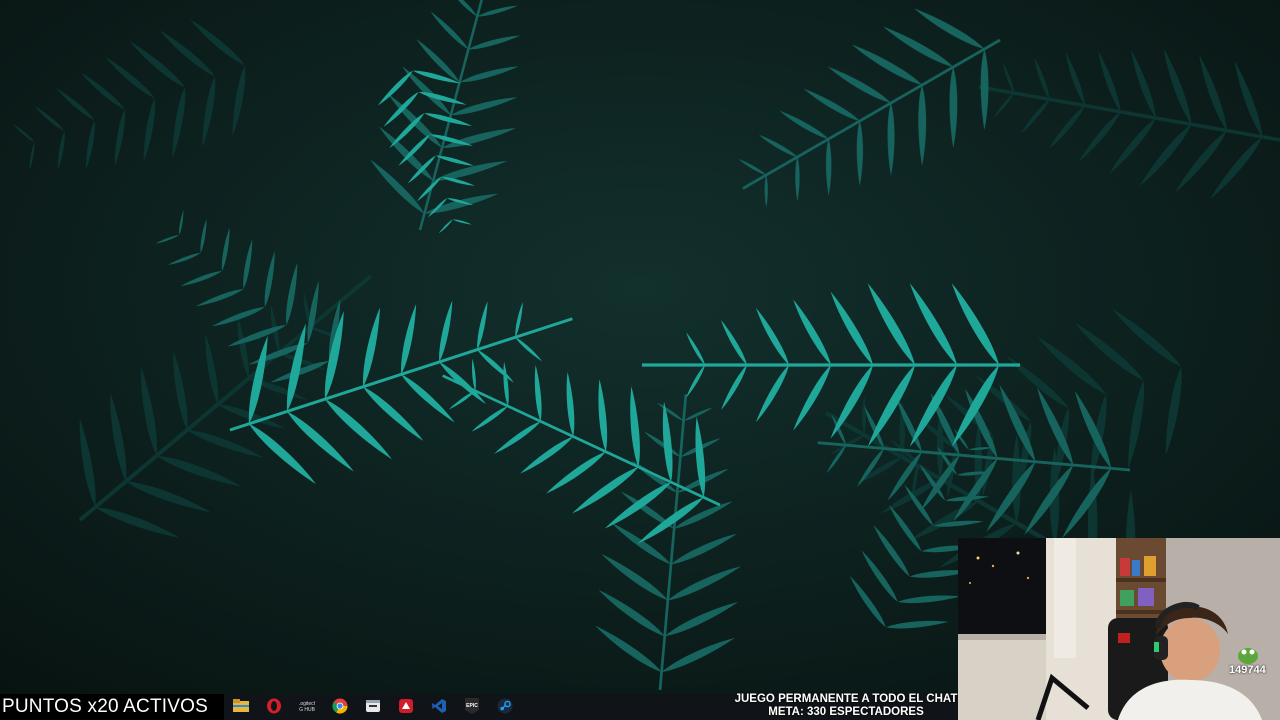 The width and height of the screenshot is (1280, 720). Describe the element at coordinates (505, 706) in the screenshot. I see `steam-icon` at that location.